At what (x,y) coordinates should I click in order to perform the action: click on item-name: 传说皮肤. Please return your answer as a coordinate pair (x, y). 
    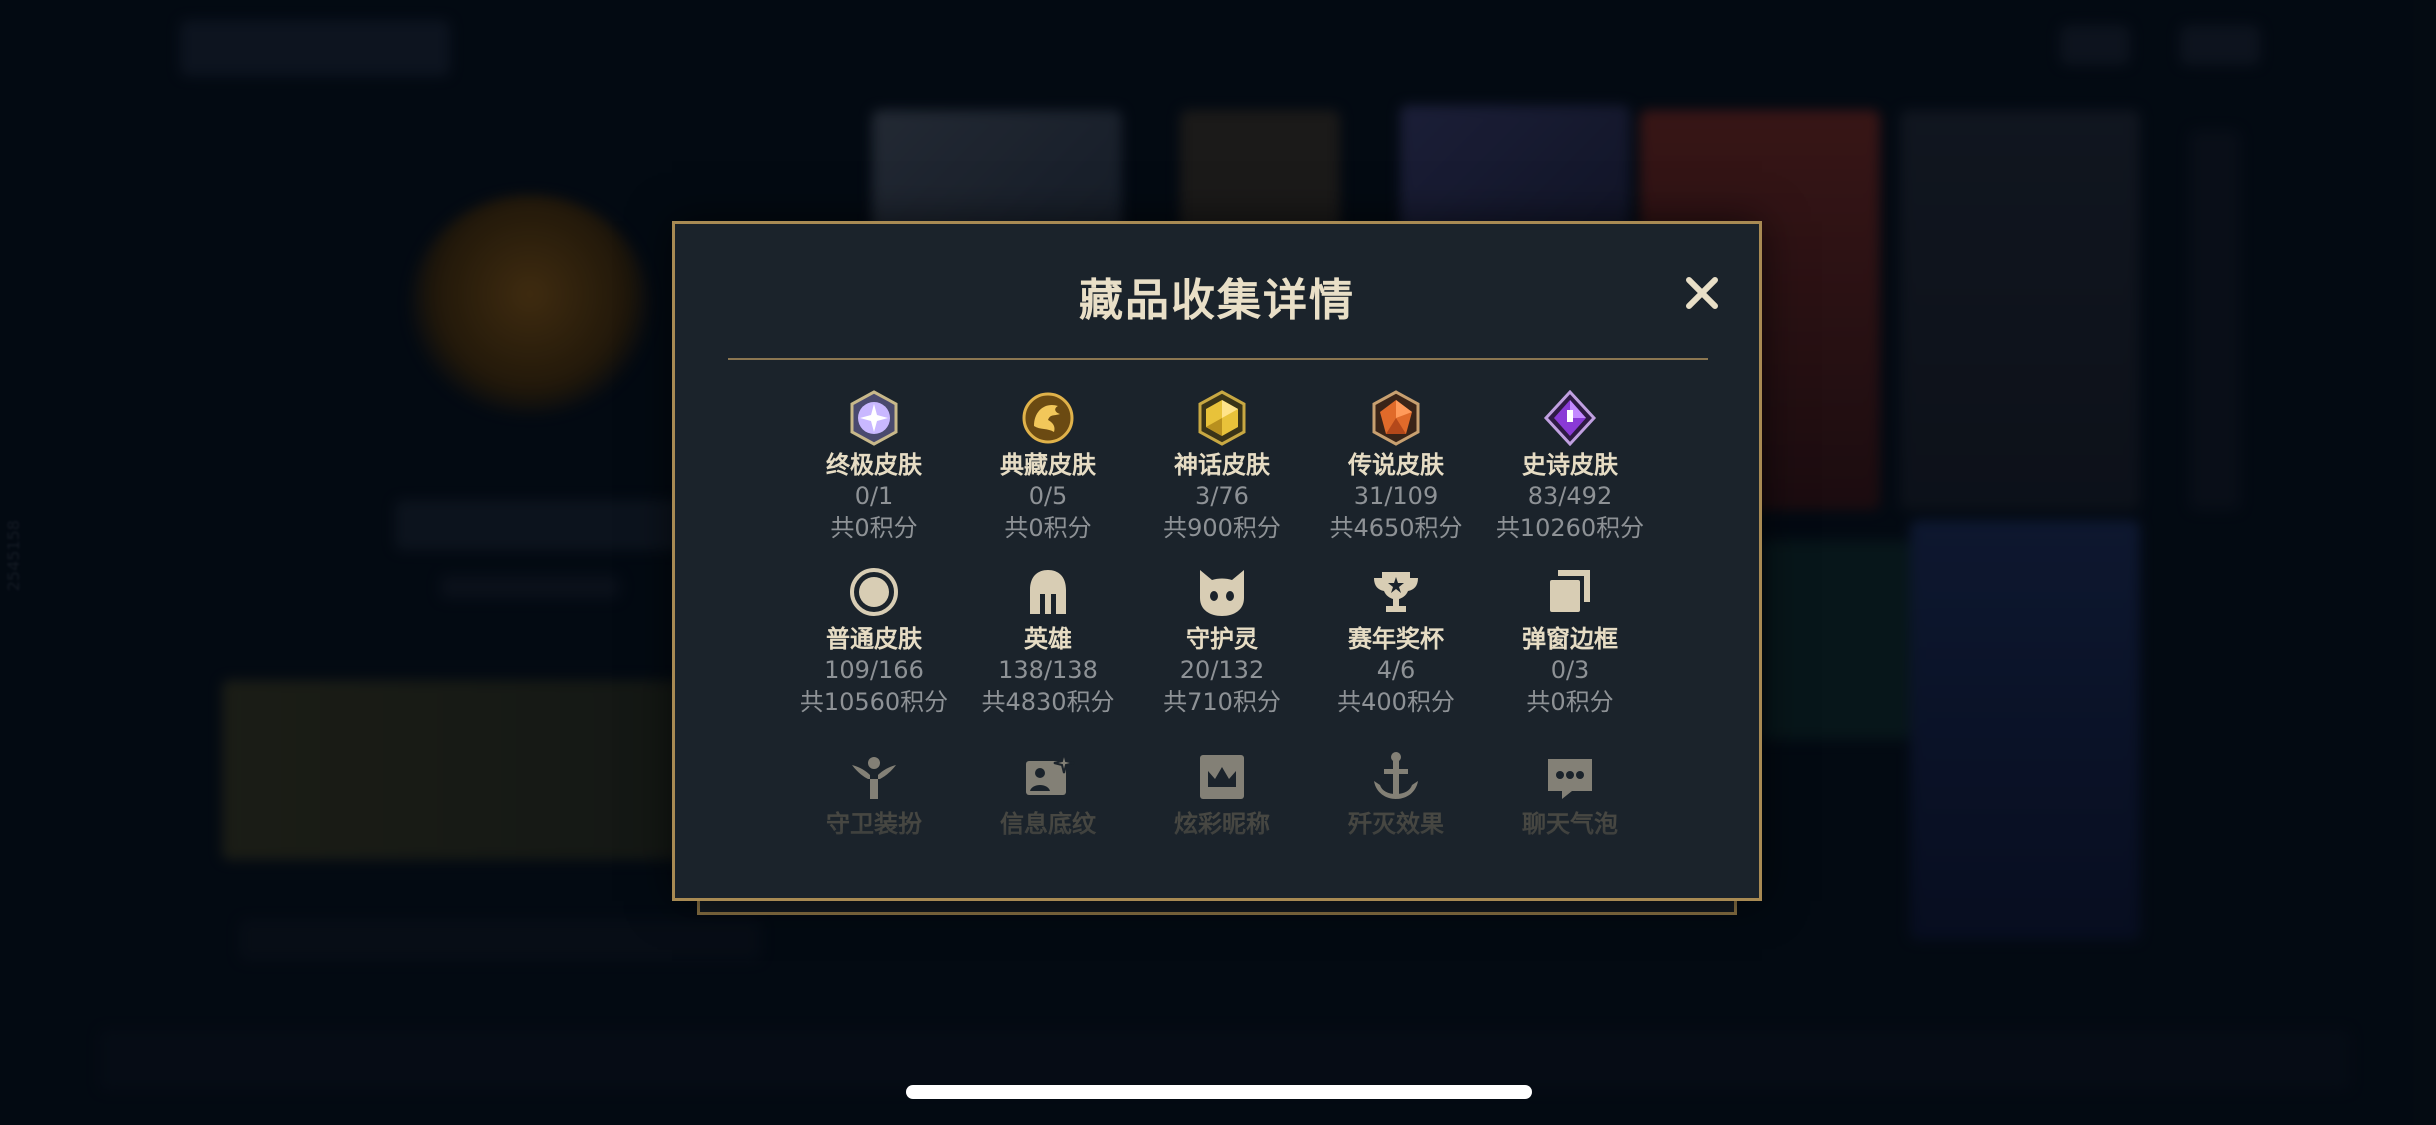
    Looking at the image, I should click on (1396, 465).